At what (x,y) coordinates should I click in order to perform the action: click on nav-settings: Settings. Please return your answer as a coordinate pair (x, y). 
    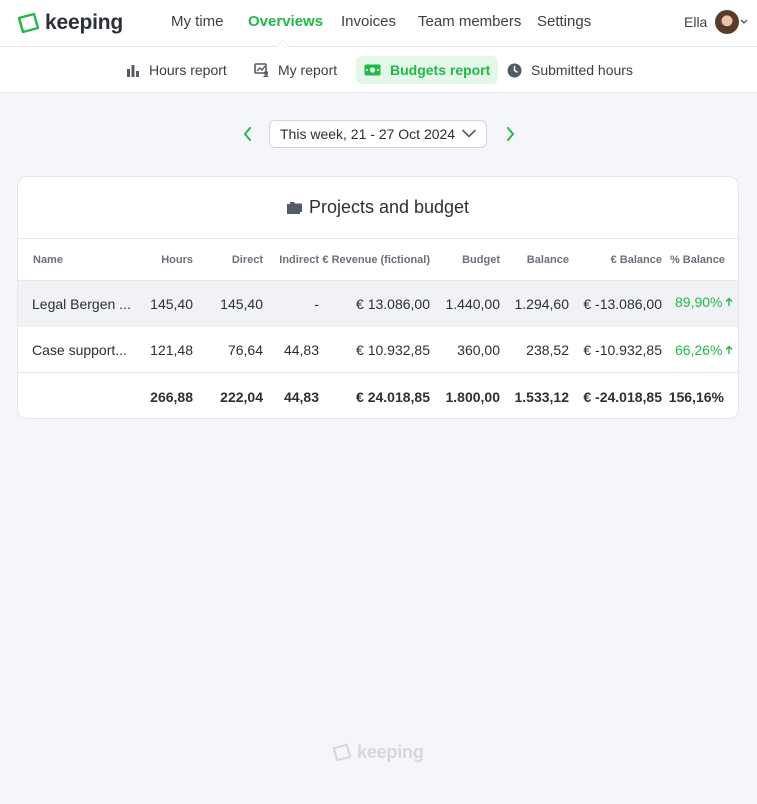
    Looking at the image, I should click on (564, 21).